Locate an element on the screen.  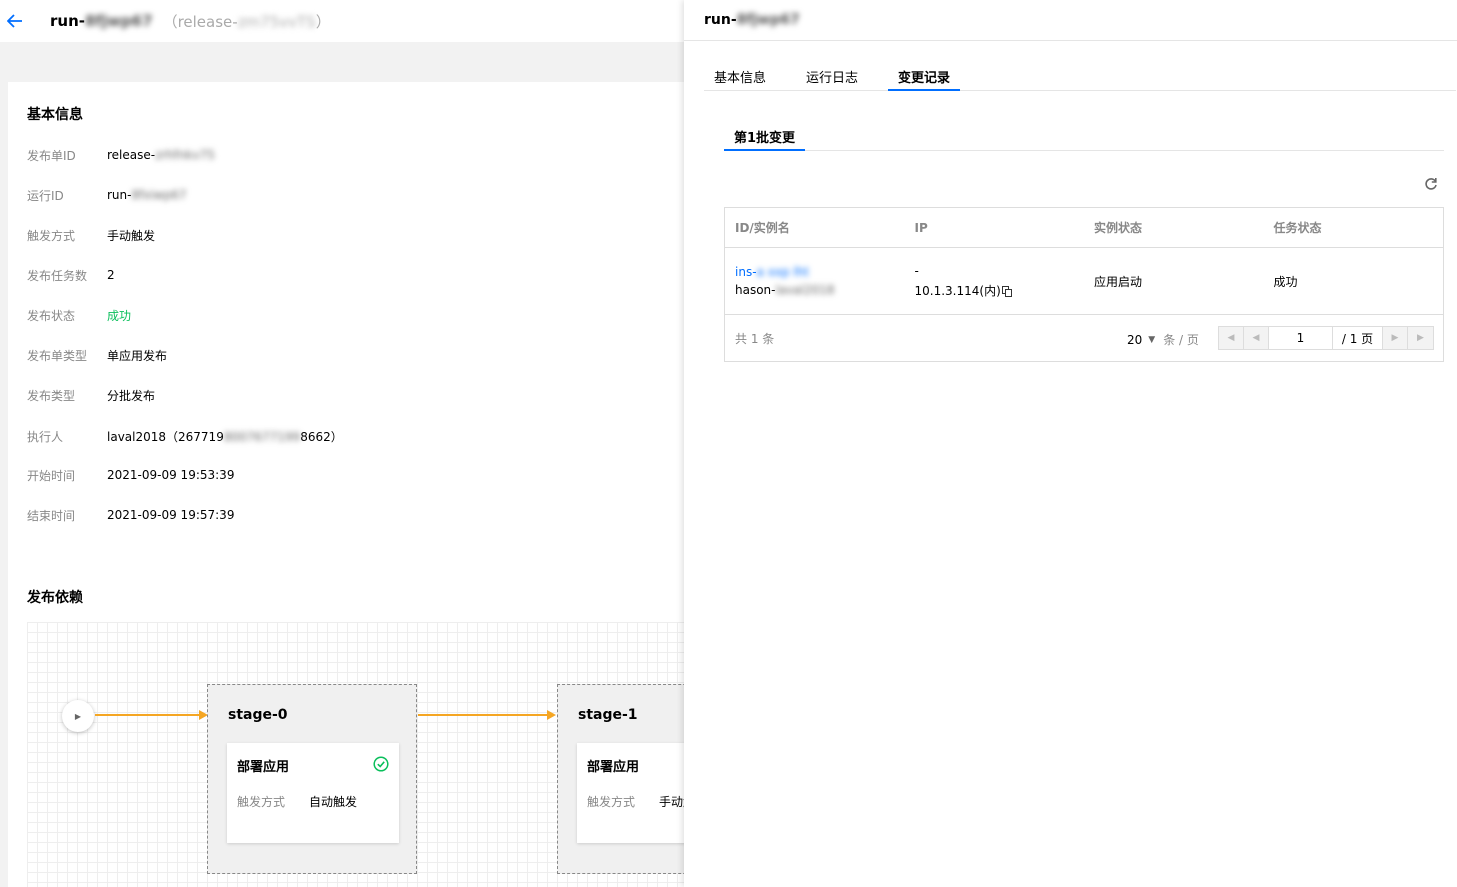
stage-title: stage-1 is located at coordinates (608, 715).